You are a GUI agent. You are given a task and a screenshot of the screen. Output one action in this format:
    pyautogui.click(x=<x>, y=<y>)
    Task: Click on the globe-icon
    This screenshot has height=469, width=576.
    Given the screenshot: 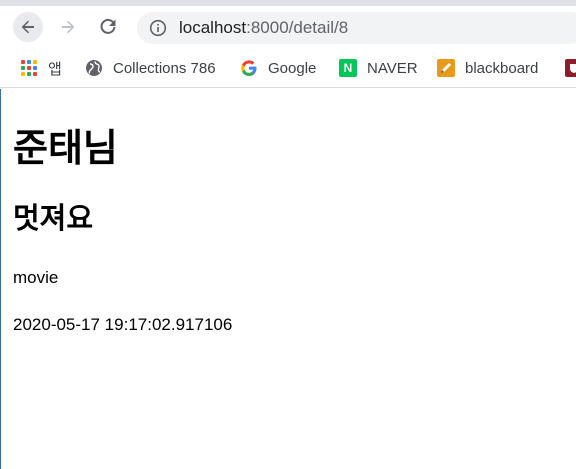 What is the action you would take?
    pyautogui.click(x=94, y=68)
    